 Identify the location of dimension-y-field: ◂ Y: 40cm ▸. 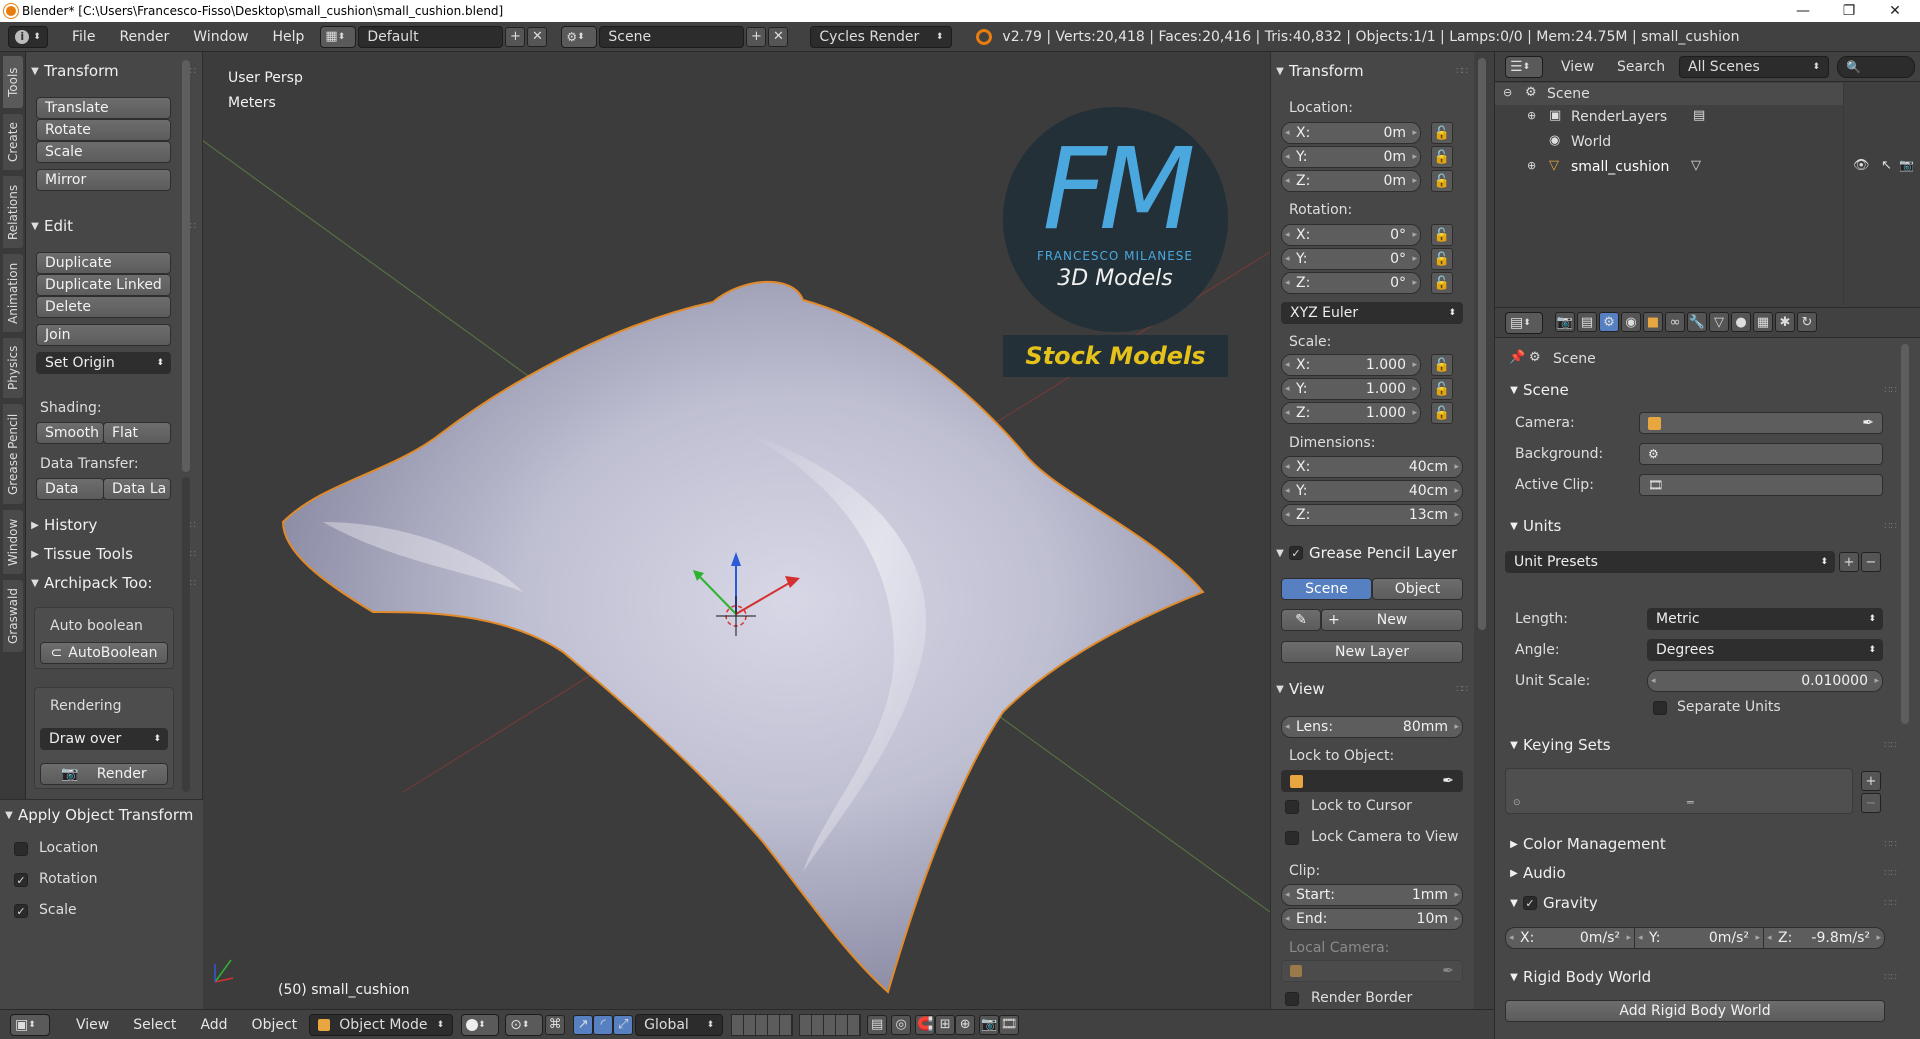
(1372, 491).